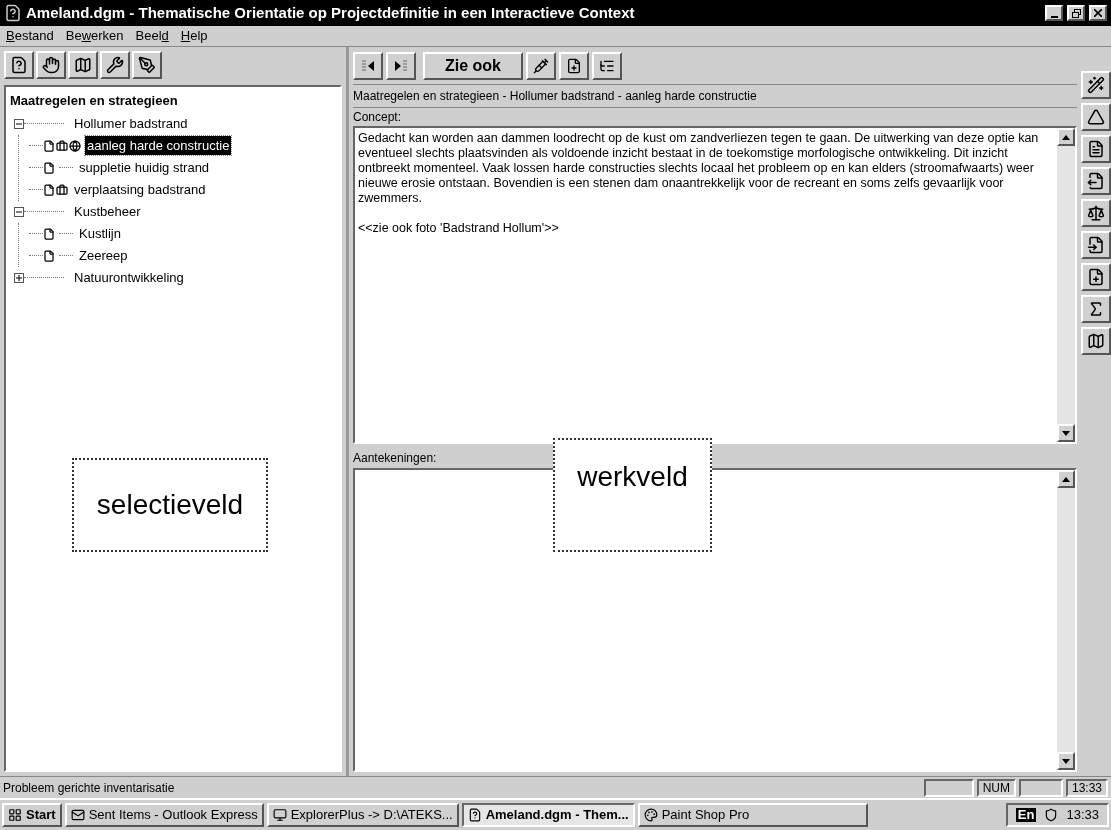  Describe the element at coordinates (1082, 815) in the screenshot. I see `tray-clock: 13:33` at that location.